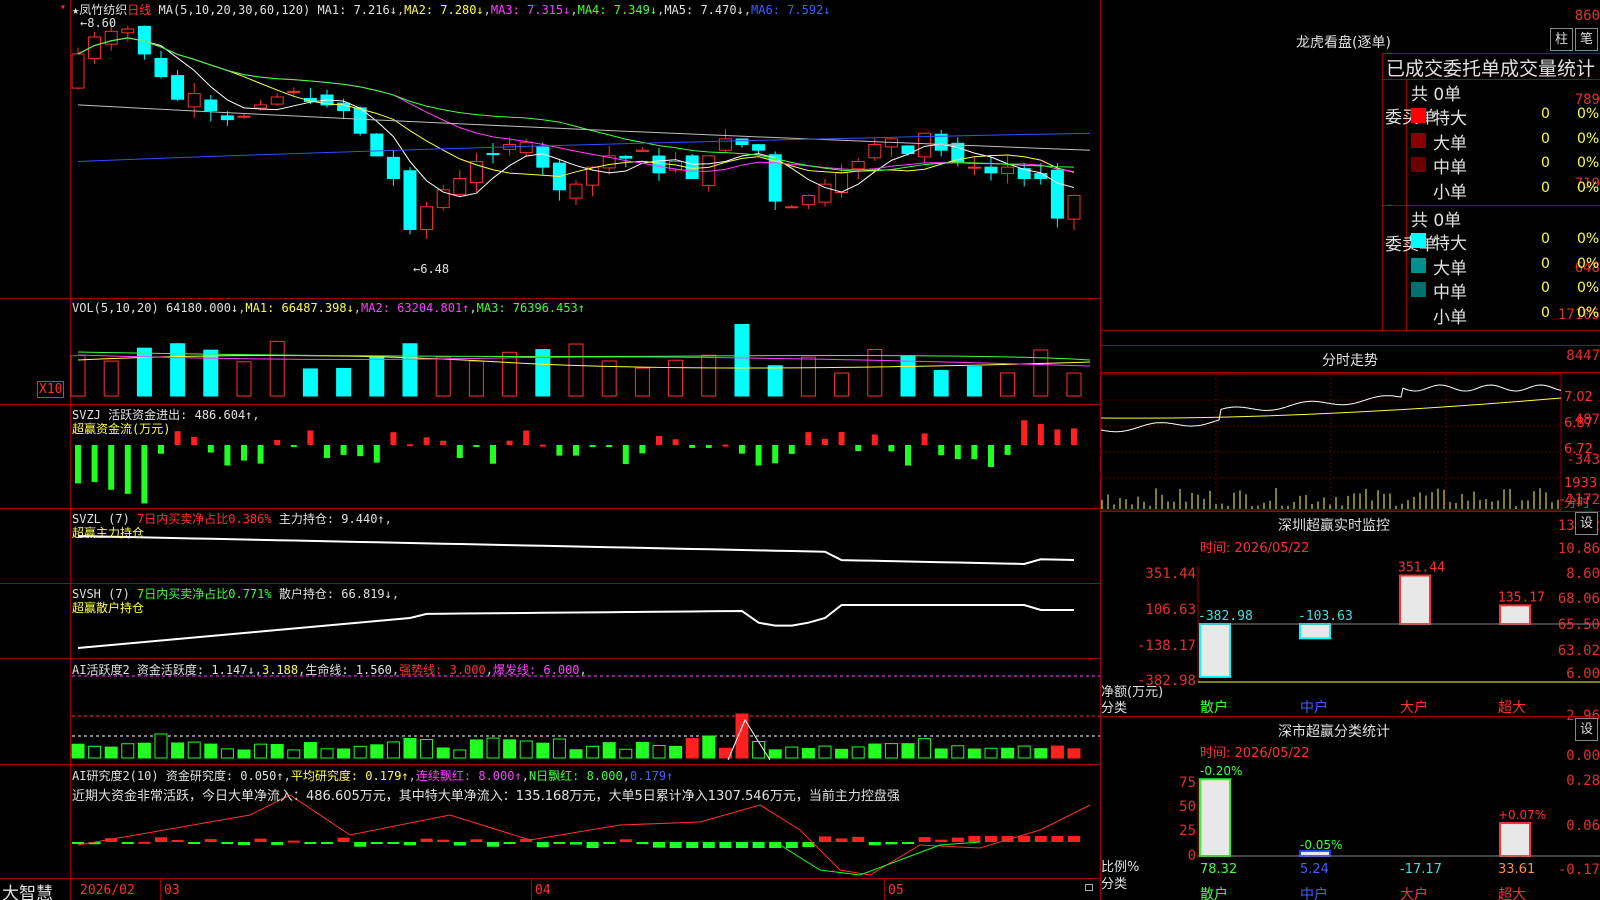 The image size is (1600, 900). What do you see at coordinates (1450, 168) in the screenshot?
I see `order-row-label: 中单` at bounding box center [1450, 168].